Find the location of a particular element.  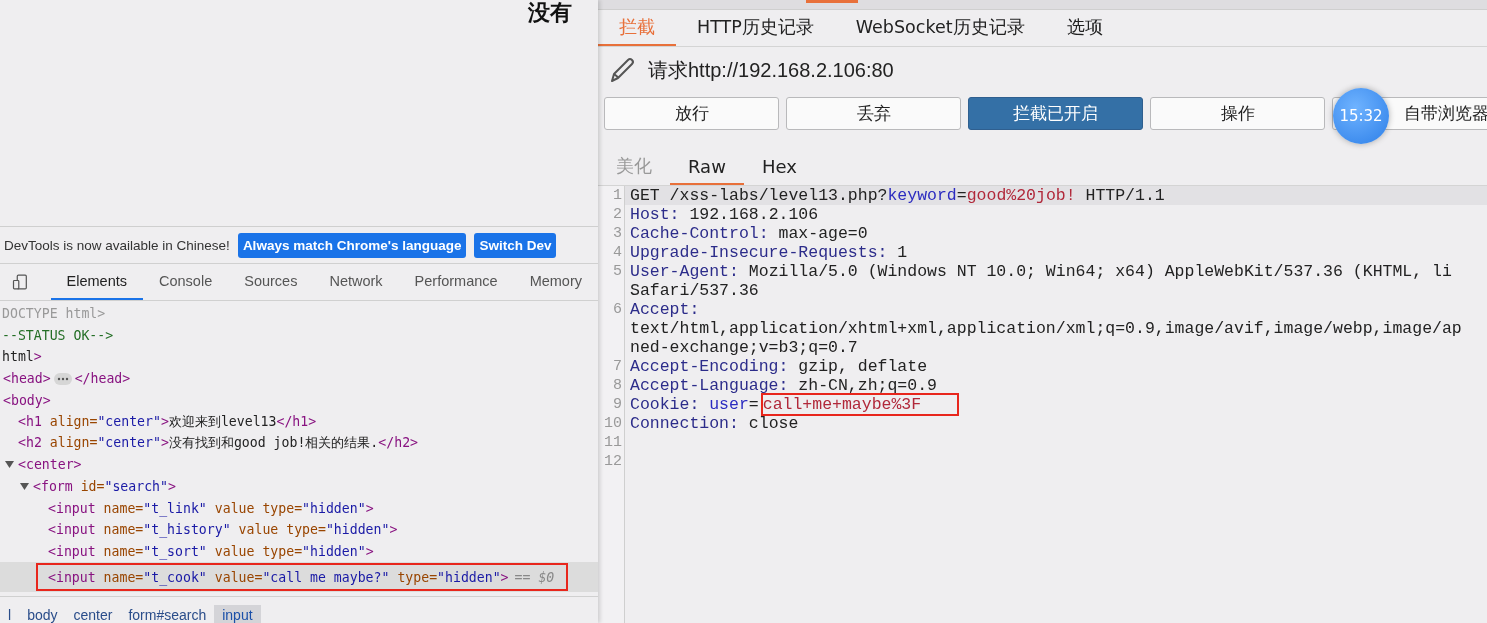

dom-node: <input name="t_link" value type="hidden"> is located at coordinates (299, 508).